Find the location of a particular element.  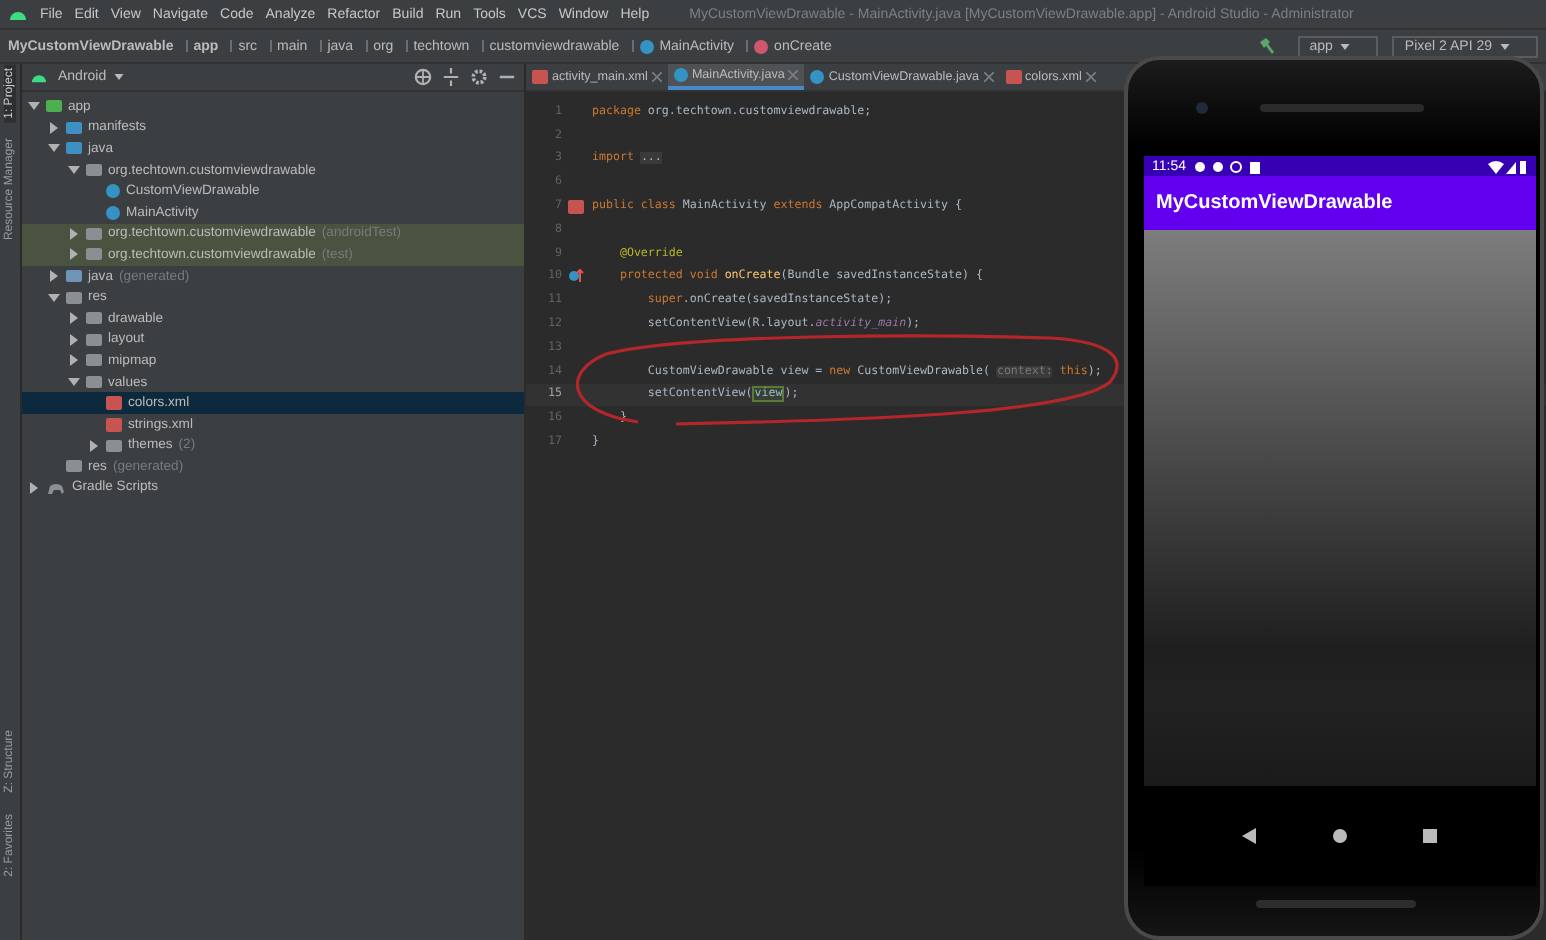

hammer-icon is located at coordinates (1265, 46).